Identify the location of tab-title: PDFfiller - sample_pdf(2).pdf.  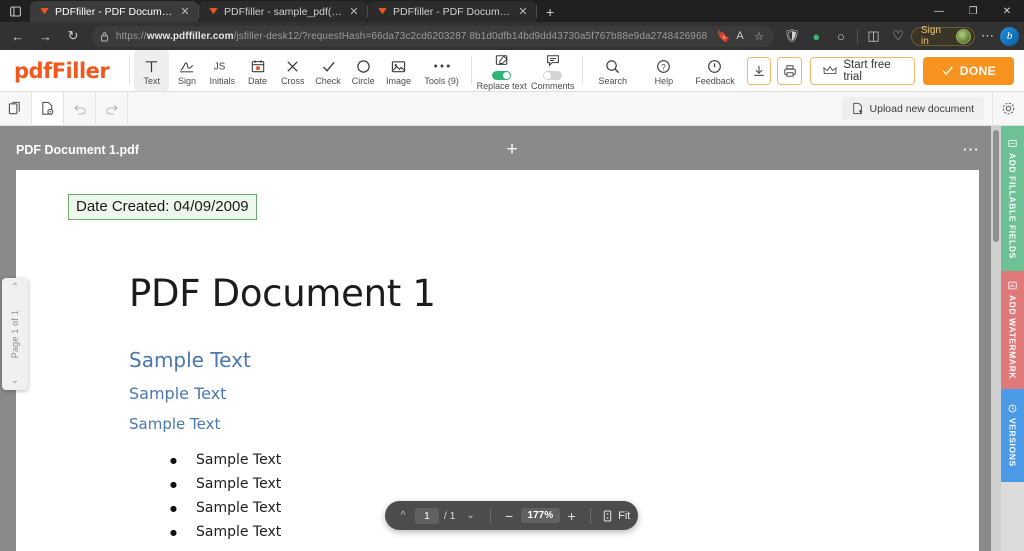
(283, 11).